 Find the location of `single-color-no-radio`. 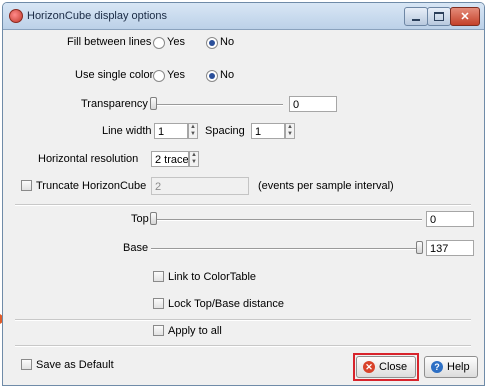

single-color-no-radio is located at coordinates (212, 76).